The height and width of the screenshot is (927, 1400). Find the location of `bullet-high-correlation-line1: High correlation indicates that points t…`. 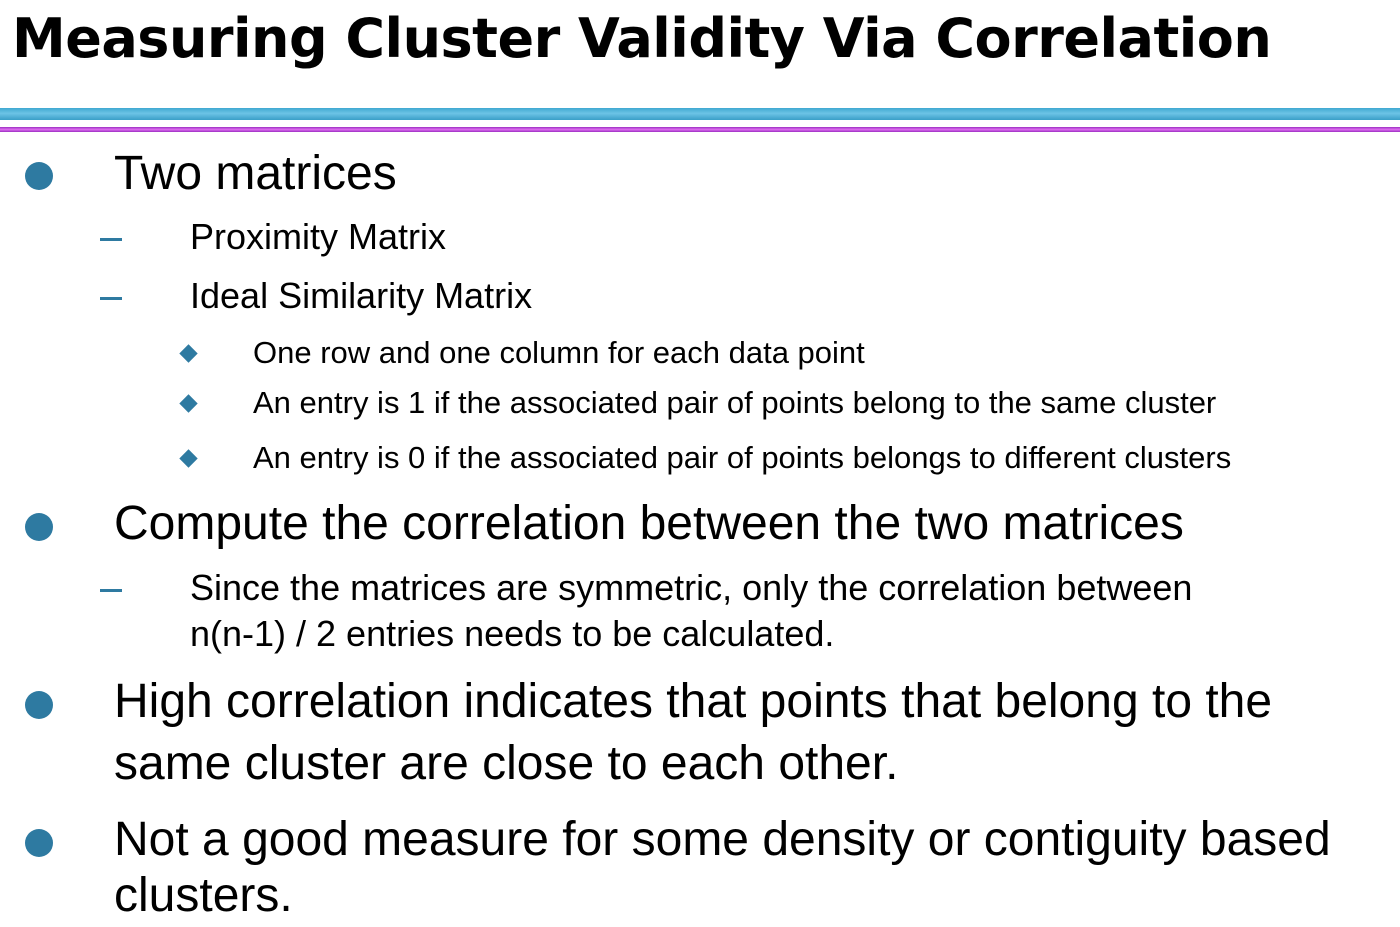

bullet-high-correlation-line1: High correlation indicates that points t… is located at coordinates (693, 701).